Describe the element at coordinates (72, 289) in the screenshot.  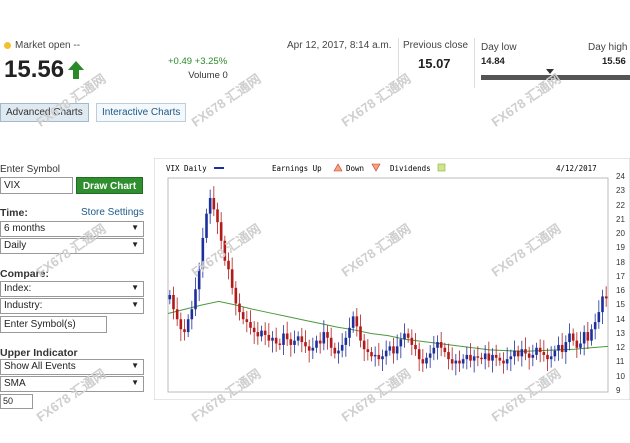
I see `index-select: Index: ▼` at that location.